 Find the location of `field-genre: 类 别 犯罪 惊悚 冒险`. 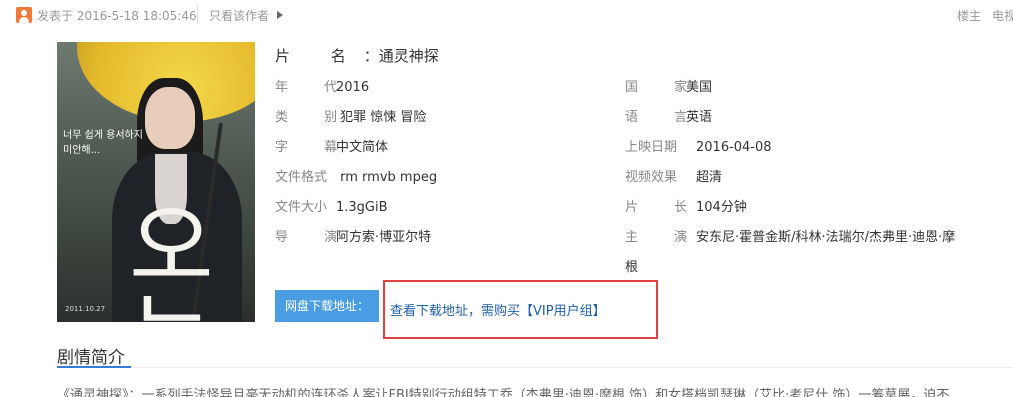

field-genre: 类 别 犯罪 惊悚 冒险 is located at coordinates (351, 117).